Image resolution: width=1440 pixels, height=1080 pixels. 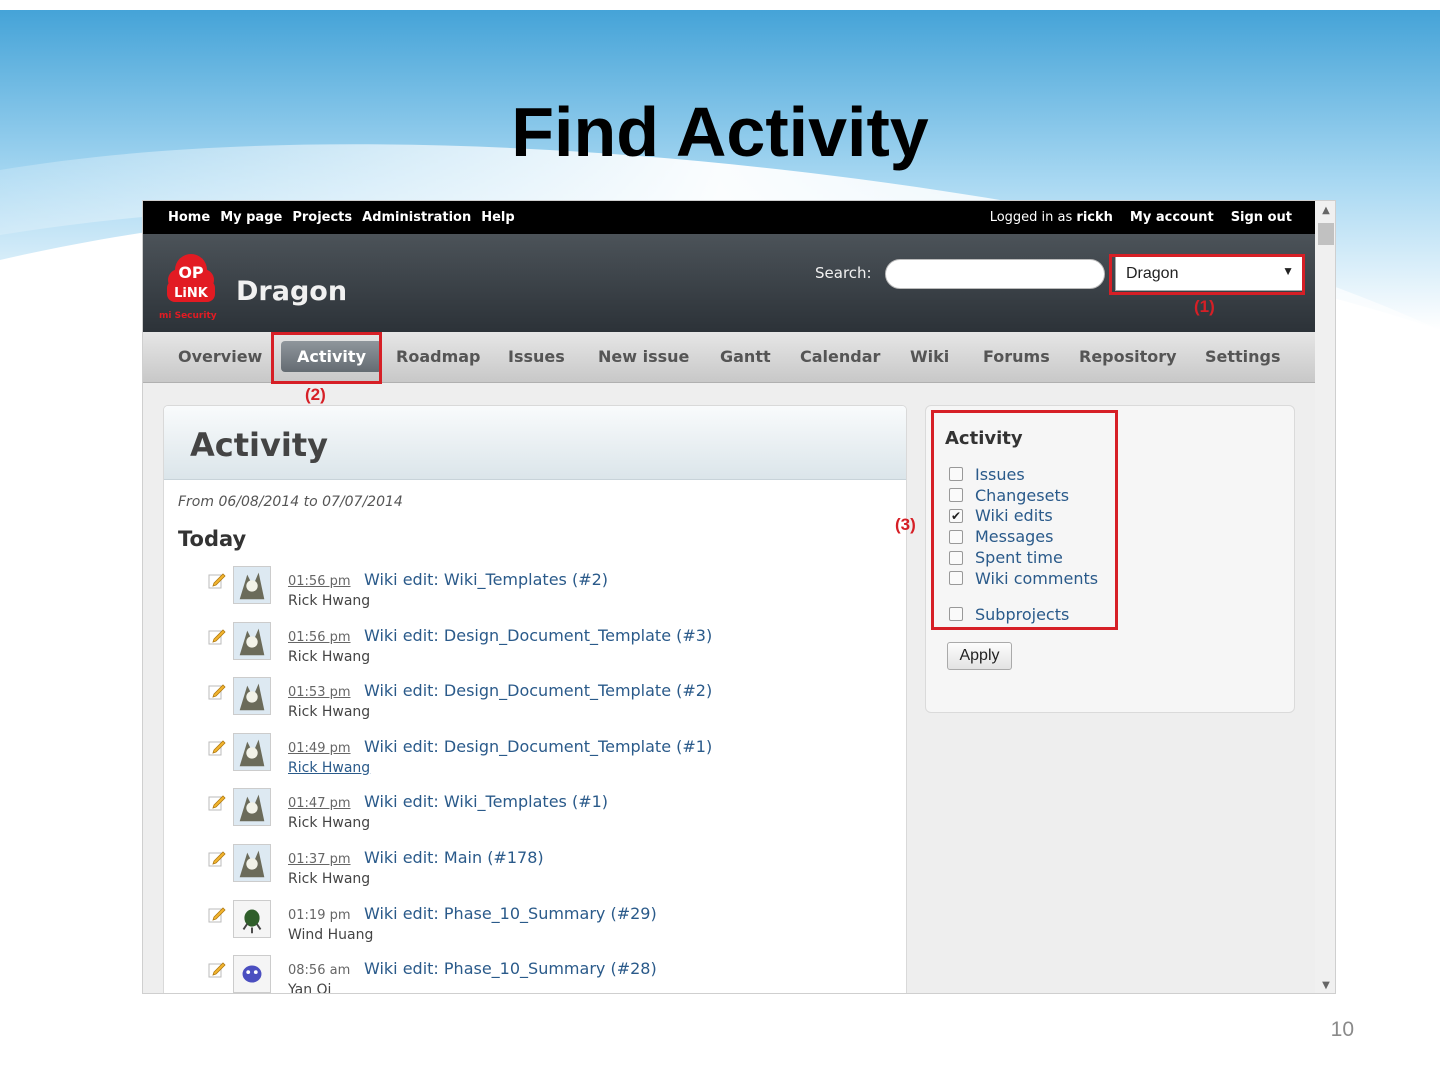 What do you see at coordinates (995, 274) in the screenshot?
I see `search-input` at bounding box center [995, 274].